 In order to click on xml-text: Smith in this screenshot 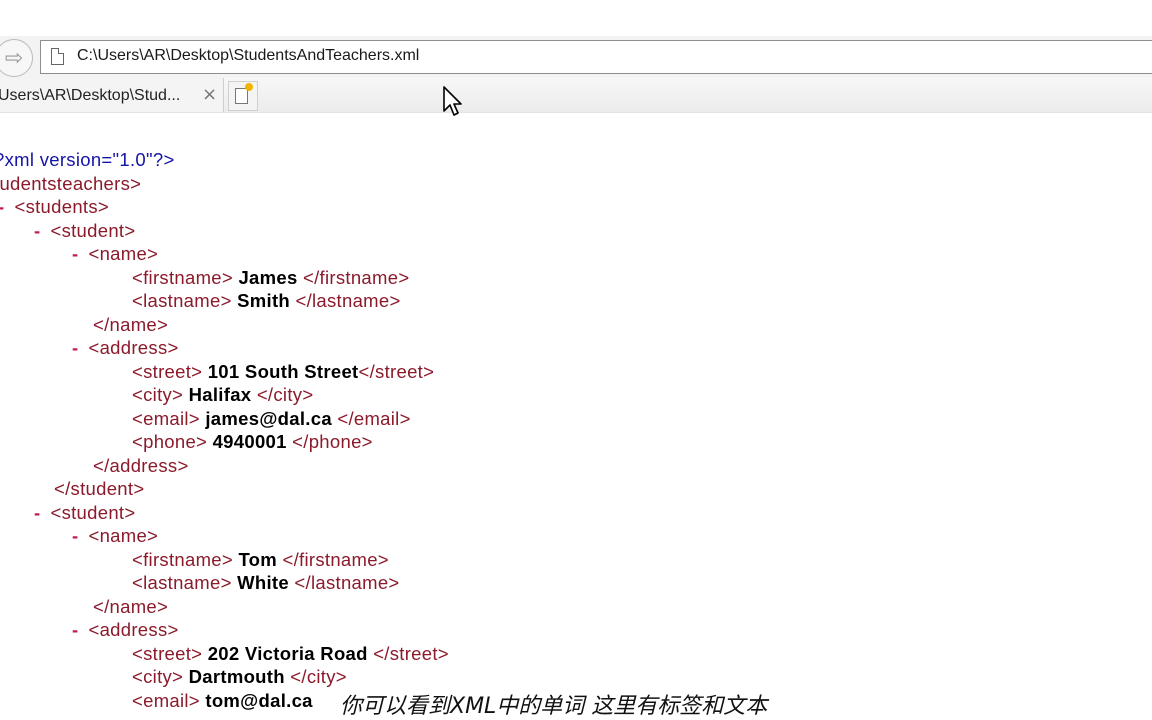, I will do `click(263, 300)`.